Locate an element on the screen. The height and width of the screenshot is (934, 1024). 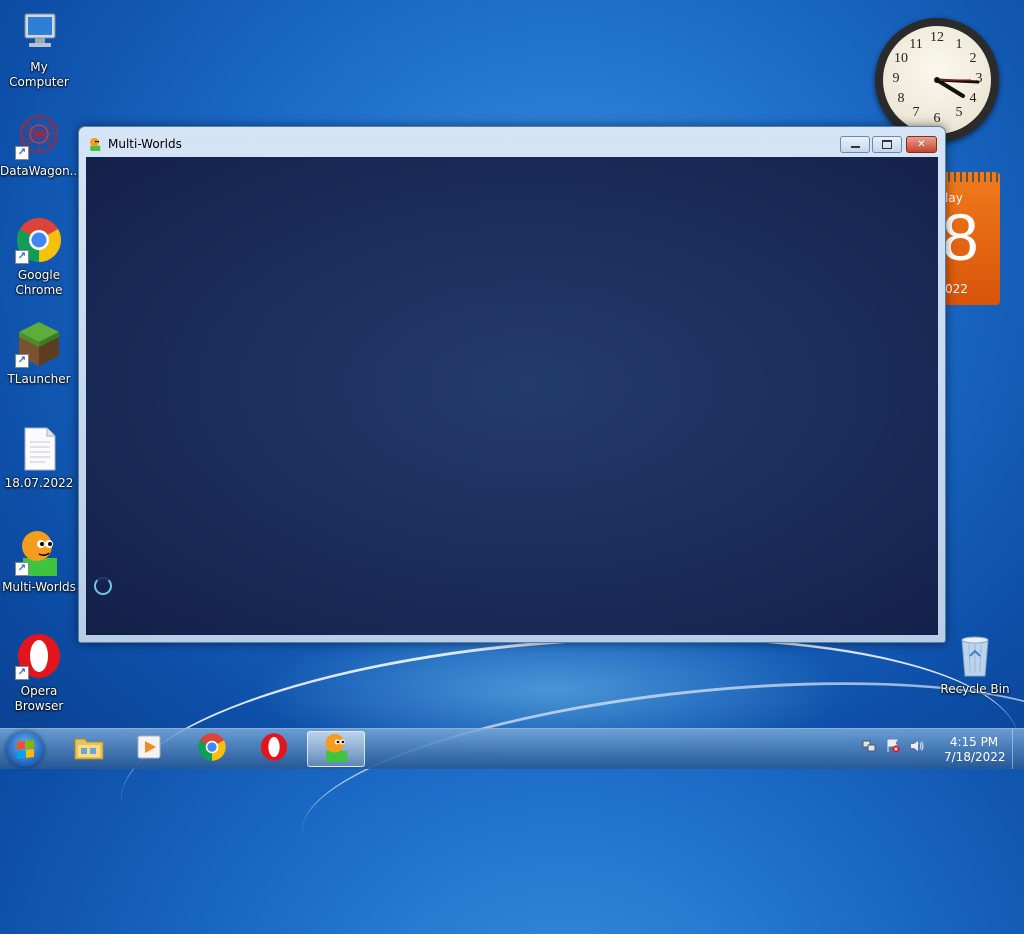
clock-center is located at coordinates (937, 80).